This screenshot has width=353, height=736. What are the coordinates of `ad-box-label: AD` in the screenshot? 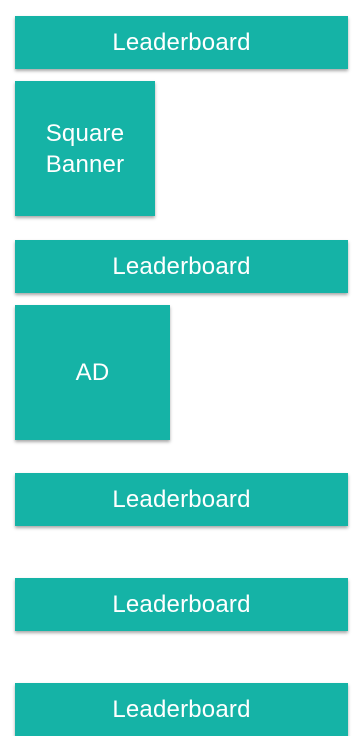 It's located at (92, 372).